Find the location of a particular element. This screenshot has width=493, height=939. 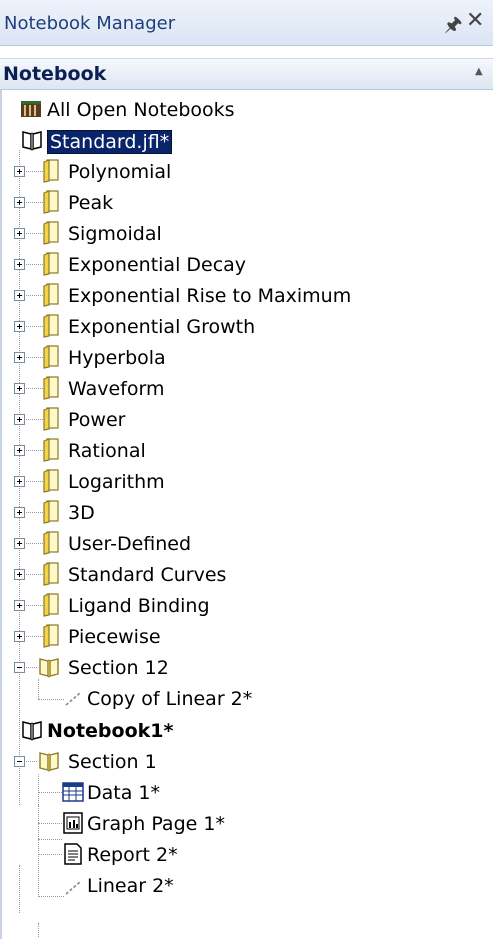

tree-label: All Open Notebooks is located at coordinates (141, 110).